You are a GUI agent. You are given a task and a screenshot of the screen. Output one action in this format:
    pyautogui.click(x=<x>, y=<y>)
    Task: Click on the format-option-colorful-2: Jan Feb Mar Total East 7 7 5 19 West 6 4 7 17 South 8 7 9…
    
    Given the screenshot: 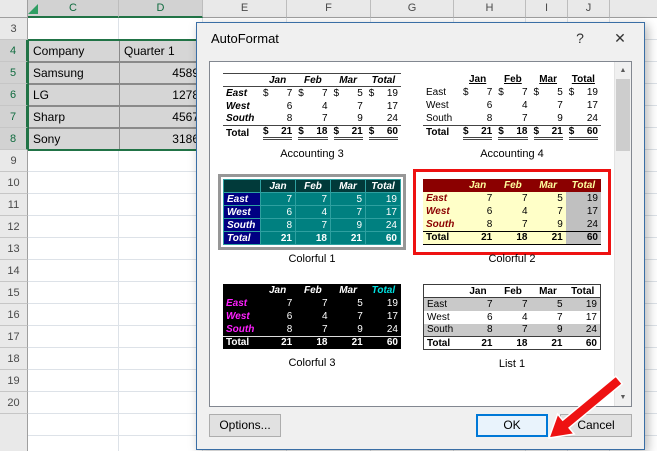 What is the action you would take?
    pyautogui.click(x=512, y=217)
    